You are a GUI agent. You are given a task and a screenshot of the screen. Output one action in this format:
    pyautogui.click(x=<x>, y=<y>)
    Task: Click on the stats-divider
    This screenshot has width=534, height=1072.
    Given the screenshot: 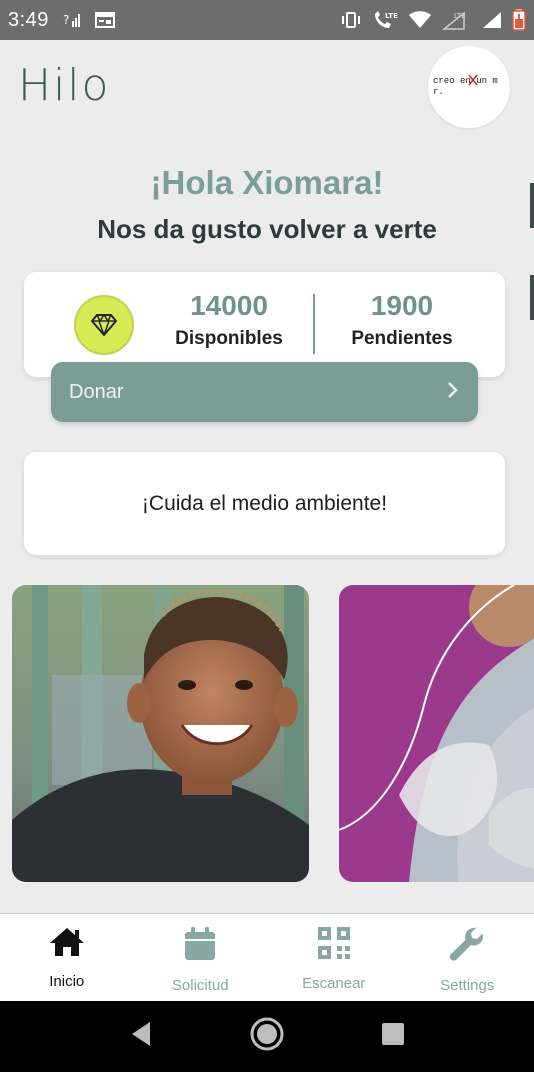 What is the action you would take?
    pyautogui.click(x=314, y=324)
    